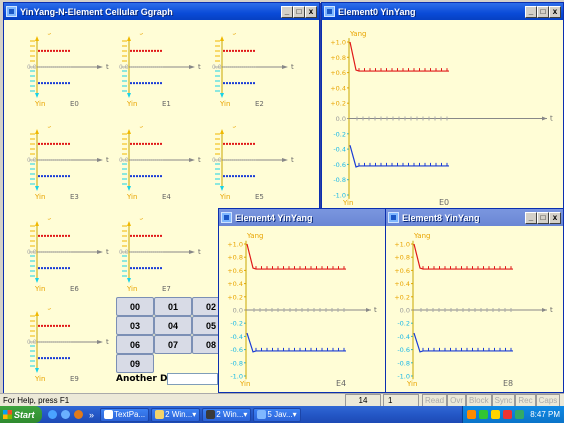 The image size is (564, 423). Describe the element at coordinates (441, 217) in the screenshot. I see `element8-title: Element8 YinYang` at that location.